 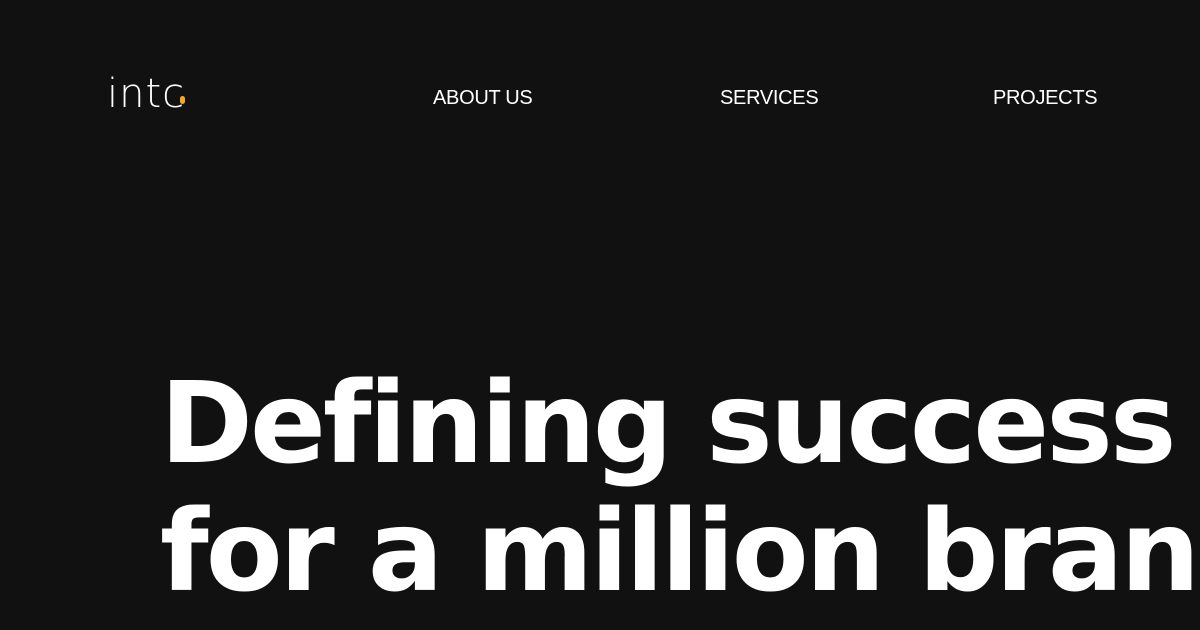 What do you see at coordinates (483, 98) in the screenshot?
I see `nav-item-about-us: ABOUT US` at bounding box center [483, 98].